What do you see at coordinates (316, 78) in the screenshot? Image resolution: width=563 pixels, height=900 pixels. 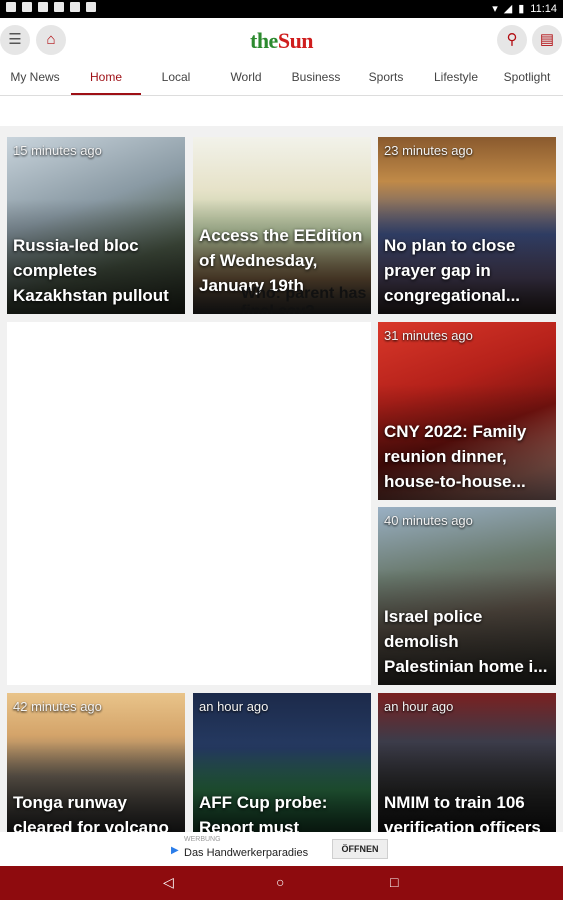 I see `tab-business: Business` at bounding box center [316, 78].